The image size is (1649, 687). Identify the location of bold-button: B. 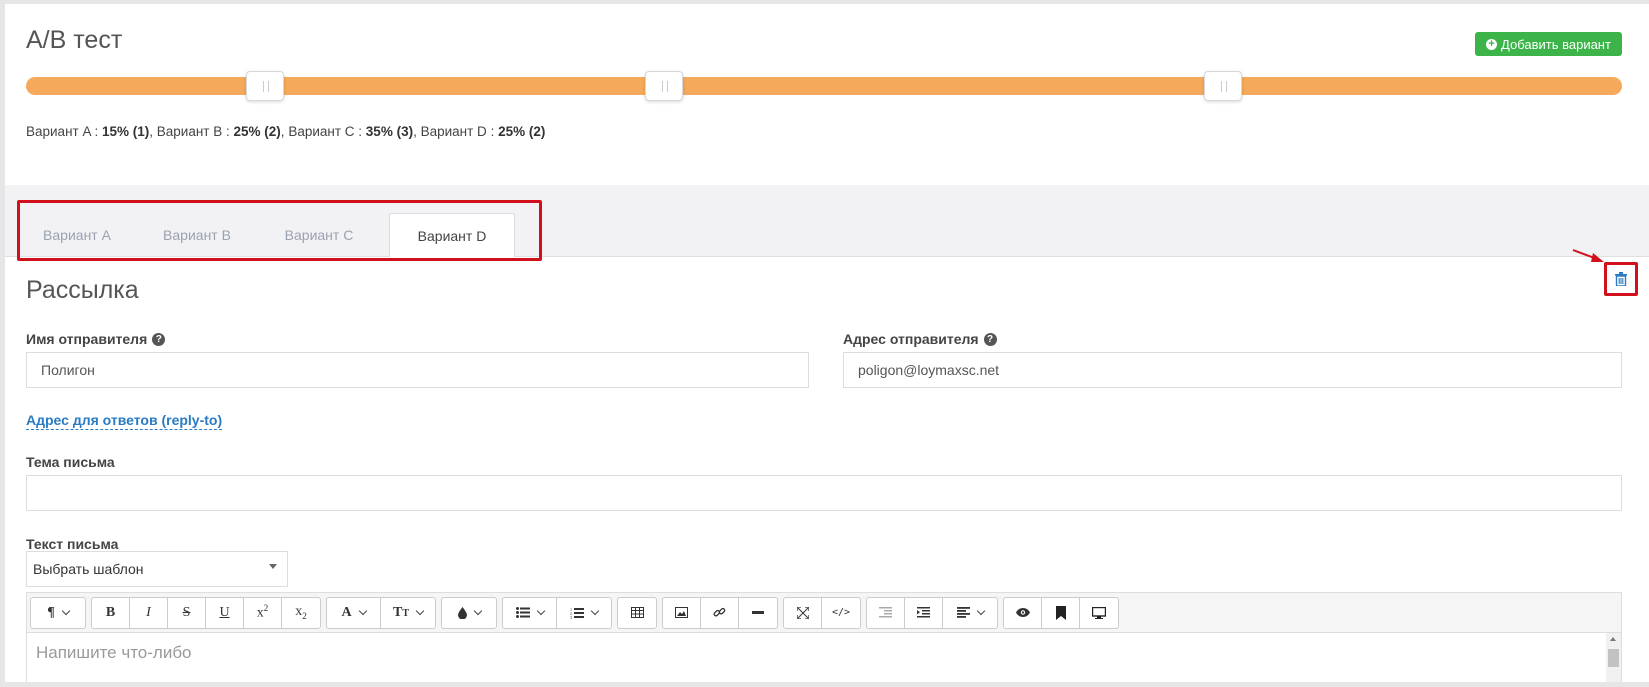
(111, 612).